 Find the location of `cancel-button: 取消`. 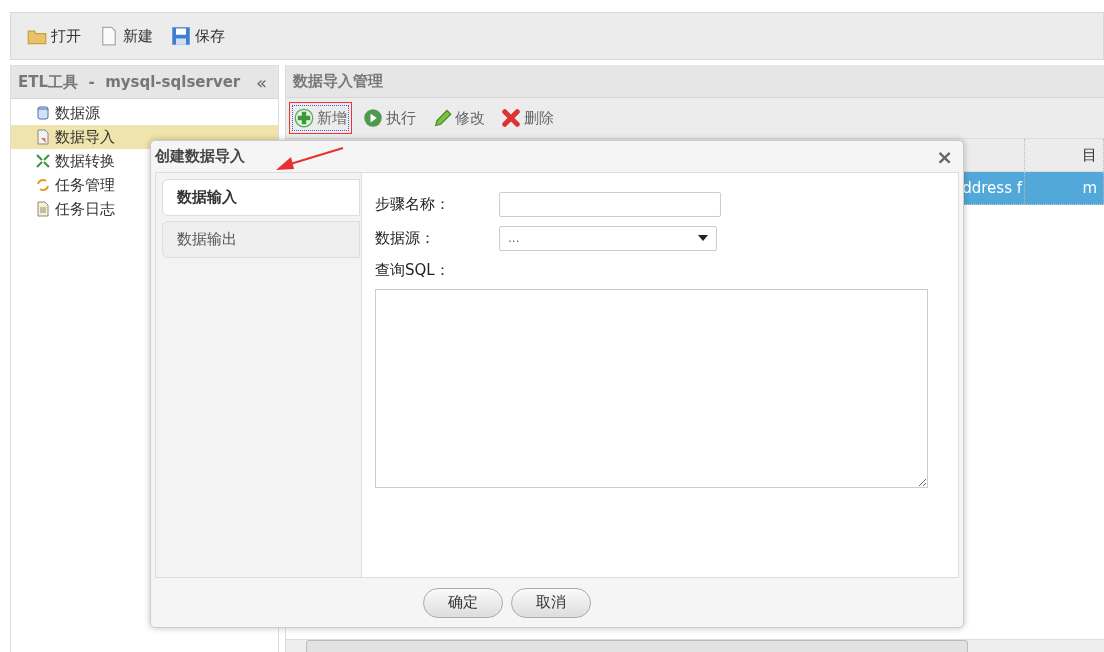

cancel-button: 取消 is located at coordinates (551, 602).